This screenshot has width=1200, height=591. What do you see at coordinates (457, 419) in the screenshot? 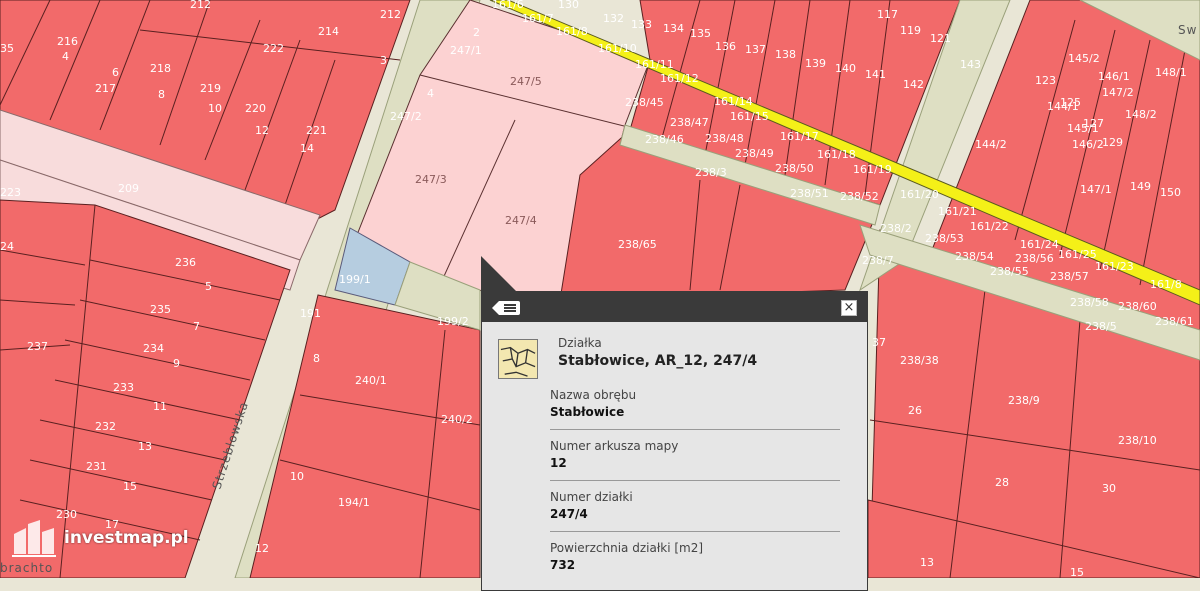
I see `svg-text: 240/2` at bounding box center [457, 419].